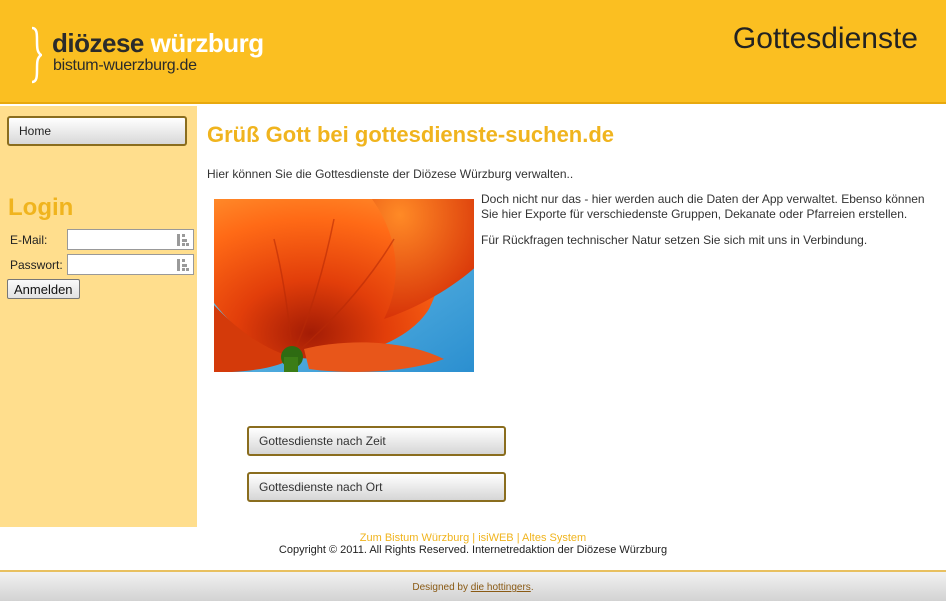  Describe the element at coordinates (98, 43) in the screenshot. I see `logo-word-dioezese: diözese` at that location.